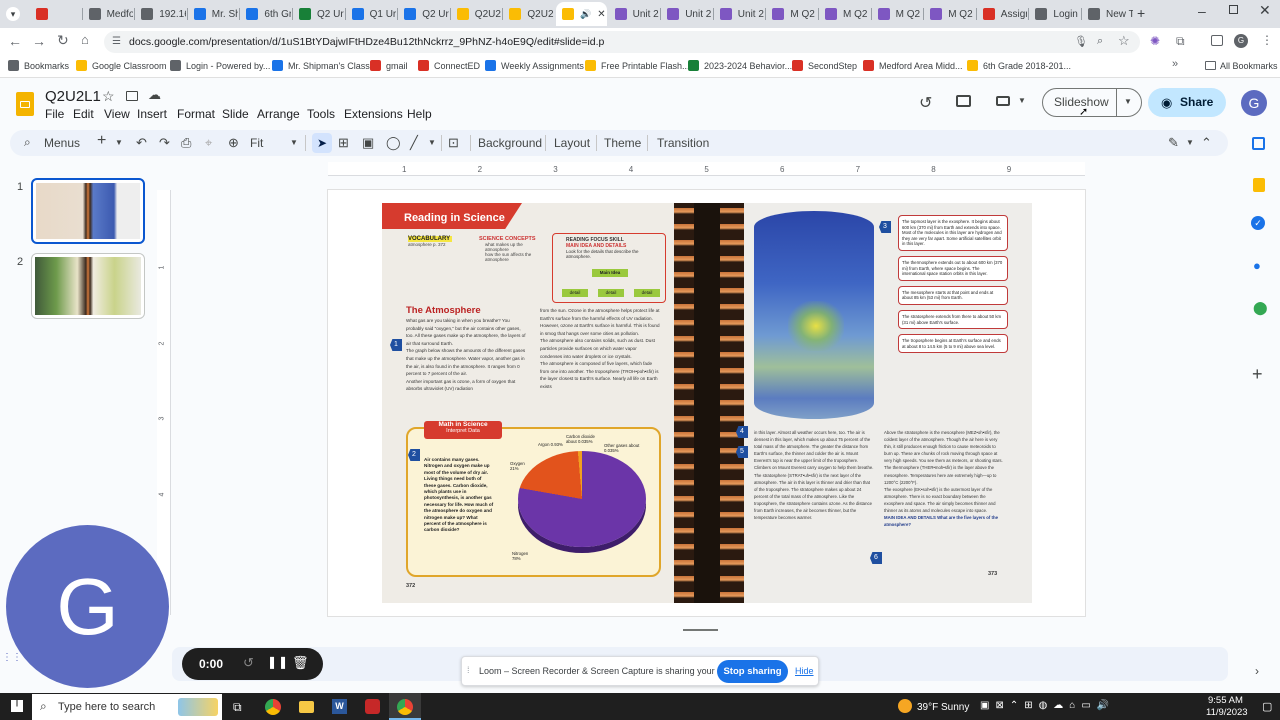  What do you see at coordinates (824, 65) in the screenshot?
I see `bookmark-item: SecondStep` at bounding box center [824, 65].